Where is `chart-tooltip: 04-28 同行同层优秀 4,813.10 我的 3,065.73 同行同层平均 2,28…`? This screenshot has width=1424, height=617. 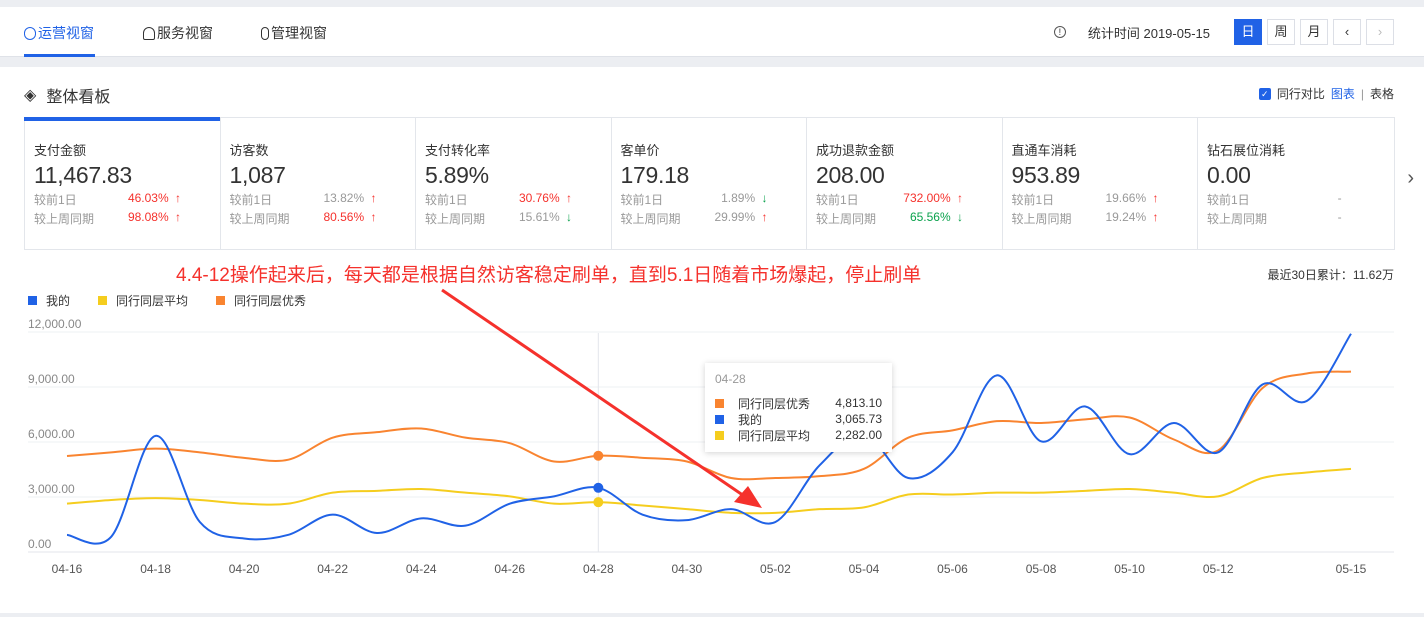
chart-tooltip: 04-28 同行同层优秀 4,813.10 我的 3,065.73 同行同层平均 2,28… is located at coordinates (798, 407).